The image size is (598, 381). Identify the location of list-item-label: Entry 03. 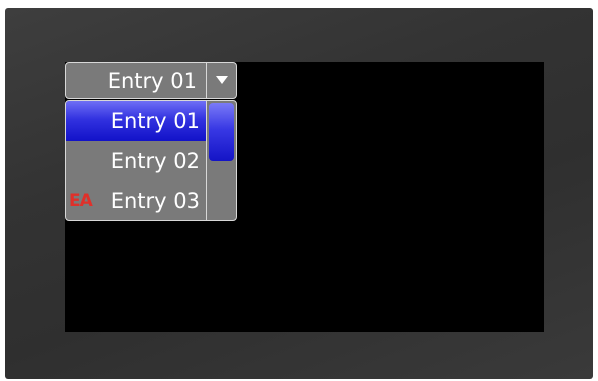
(155, 201).